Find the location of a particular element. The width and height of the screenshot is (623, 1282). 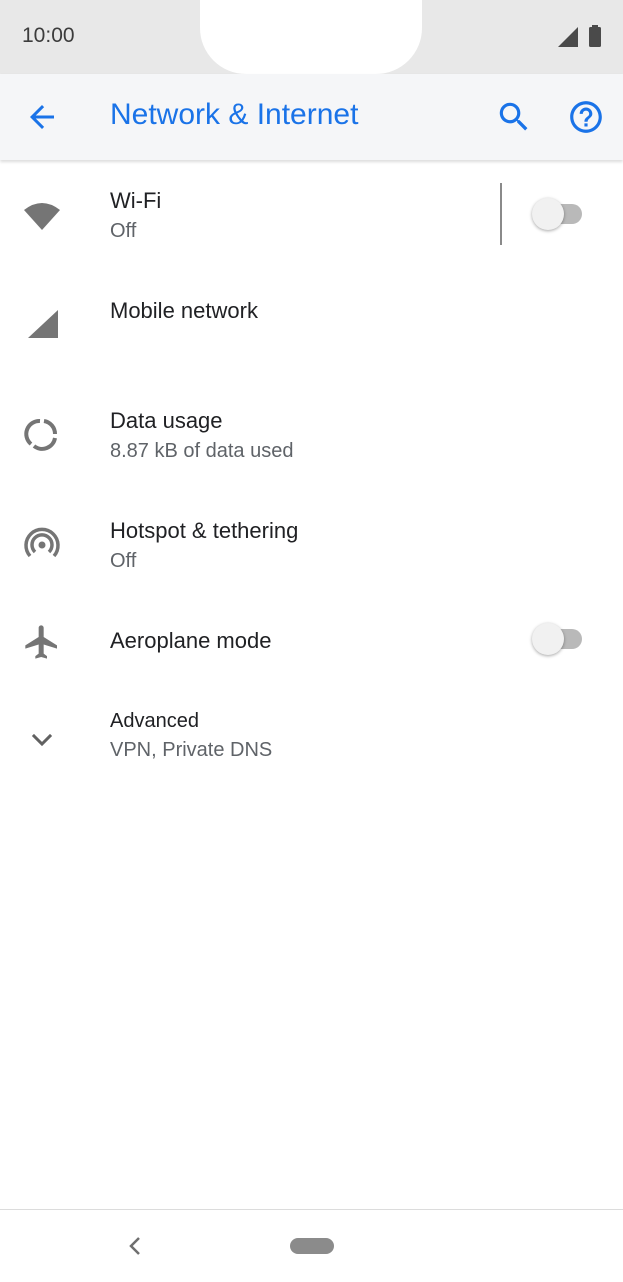

advanced-summary: VPN, Private DNS is located at coordinates (191, 750).